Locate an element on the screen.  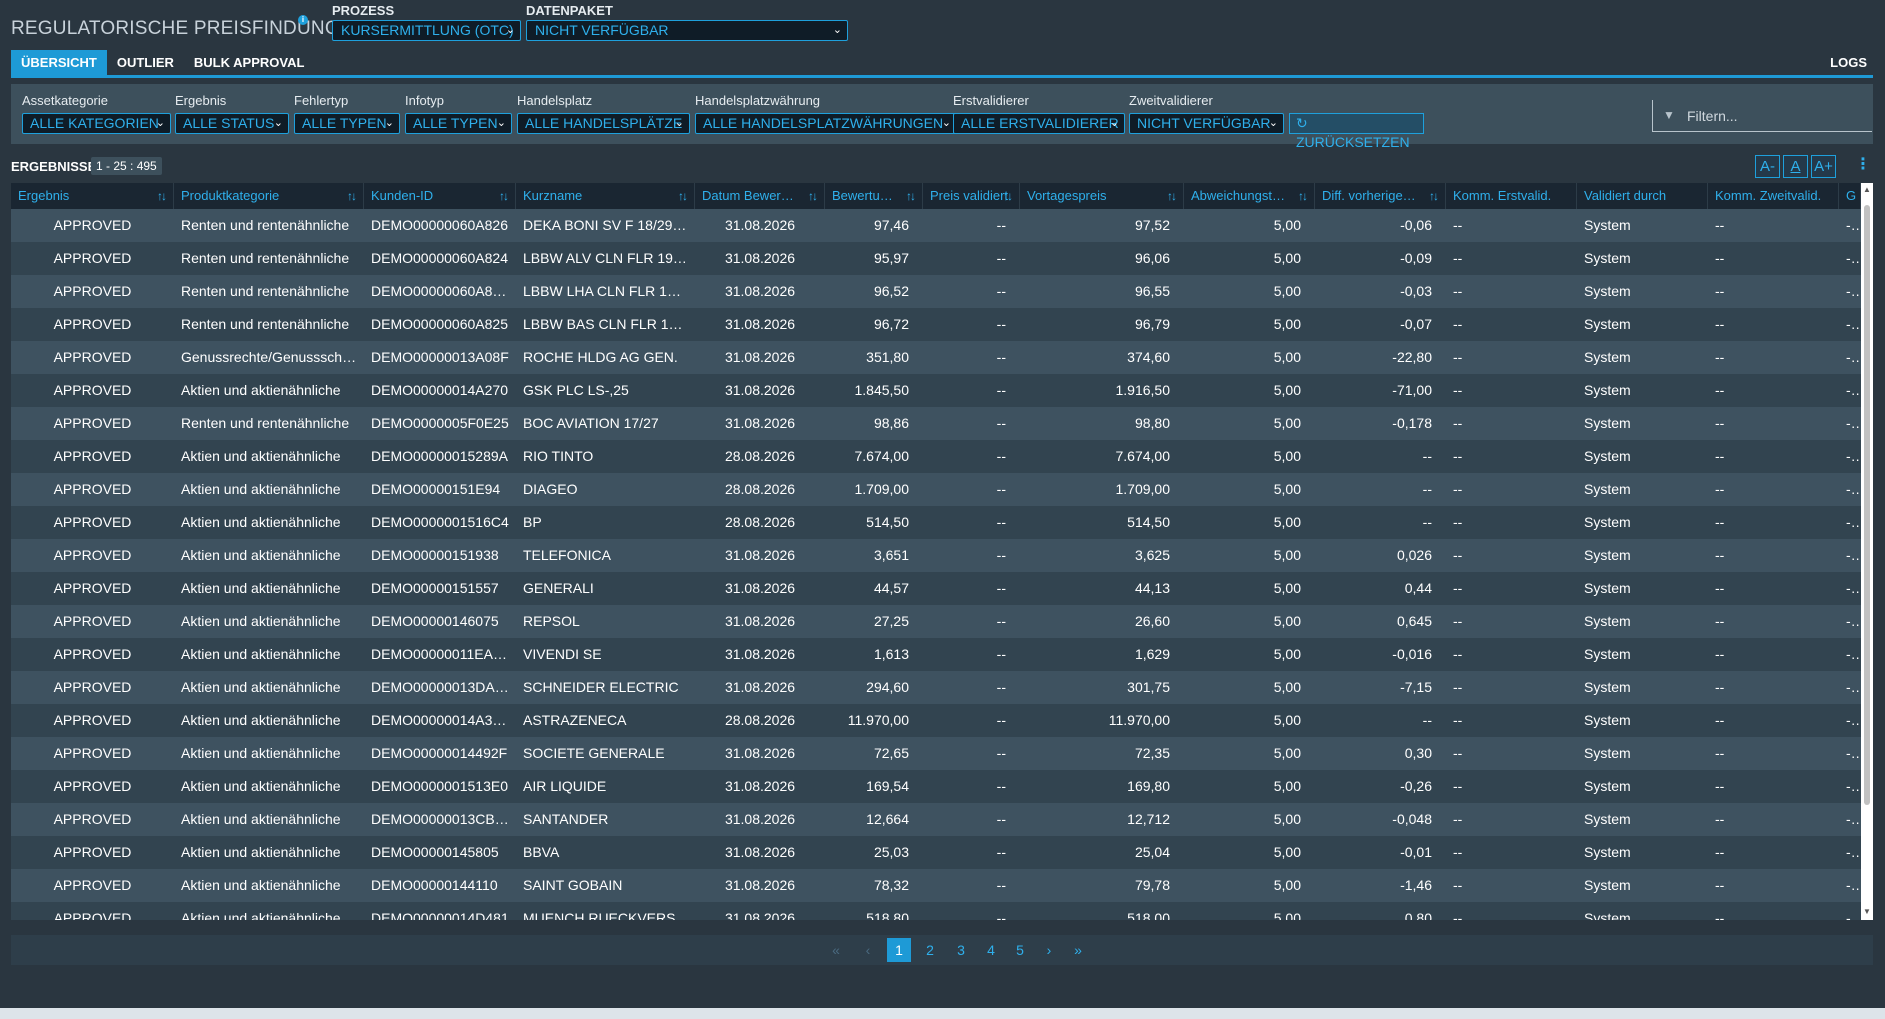
table-cell: DEMO00000151E94 is located at coordinates (436, 489).